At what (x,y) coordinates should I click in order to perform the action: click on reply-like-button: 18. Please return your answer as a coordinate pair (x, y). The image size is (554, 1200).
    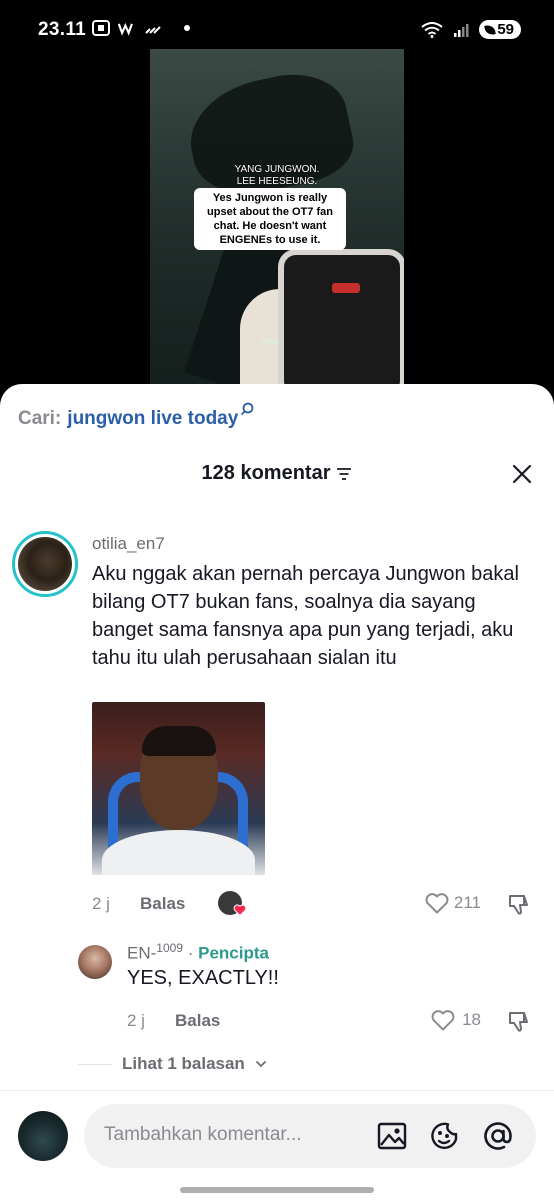
    Looking at the image, I should click on (455, 1020).